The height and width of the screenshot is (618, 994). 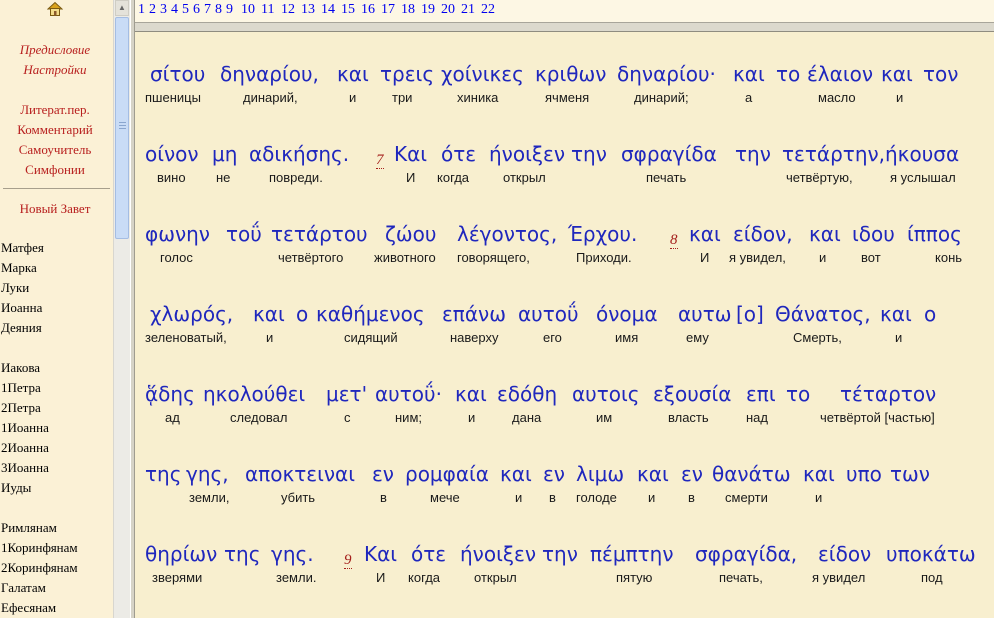 What do you see at coordinates (21, 308) in the screenshot?
I see `sidebar-book-john: Иоанна` at bounding box center [21, 308].